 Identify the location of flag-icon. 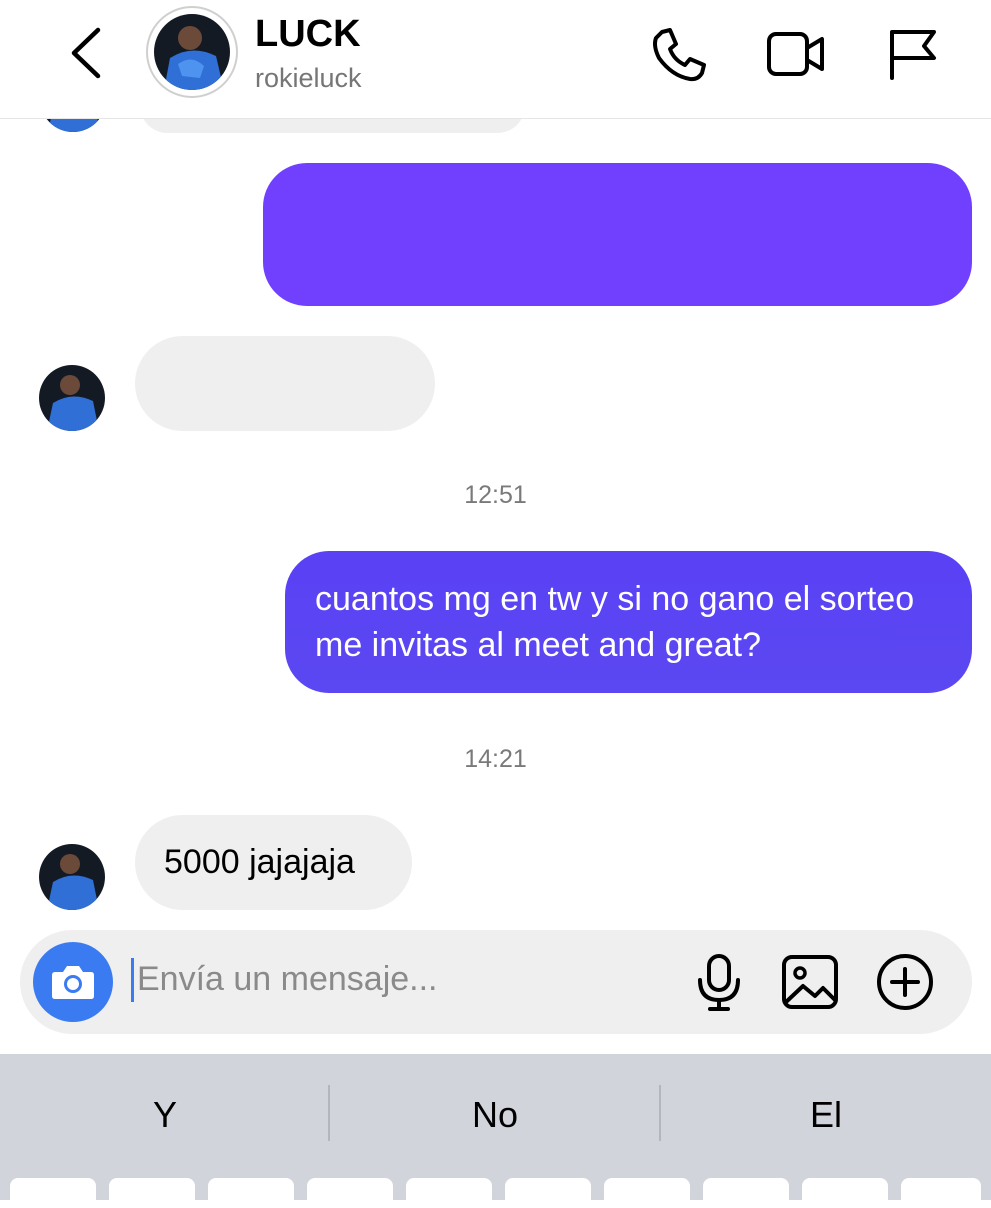
(913, 55).